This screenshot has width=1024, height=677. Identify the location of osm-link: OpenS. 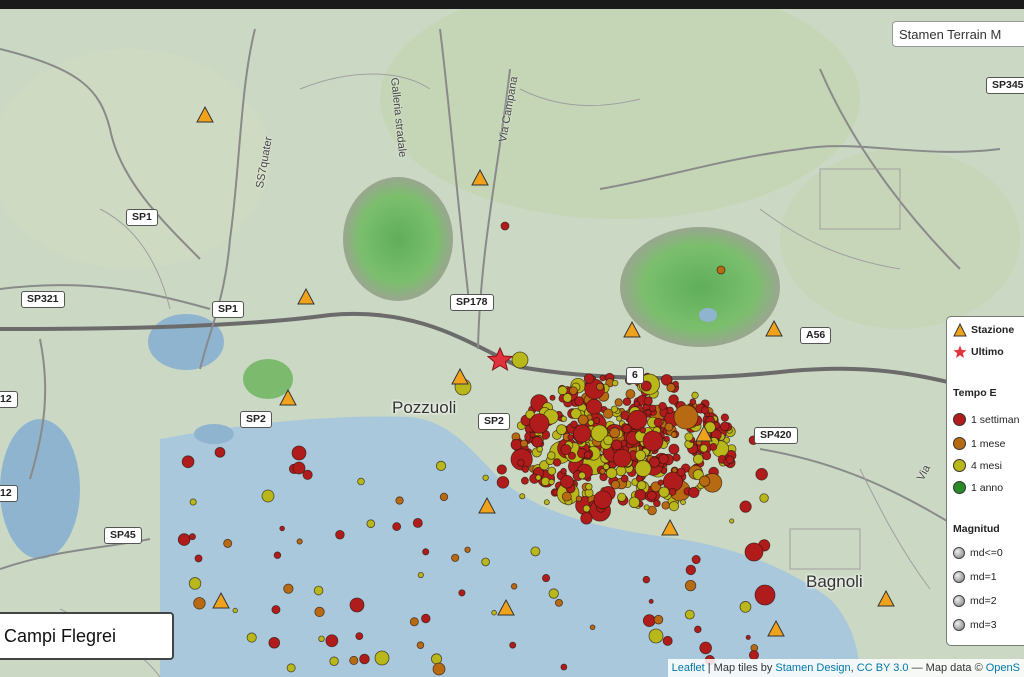
(1003, 668).